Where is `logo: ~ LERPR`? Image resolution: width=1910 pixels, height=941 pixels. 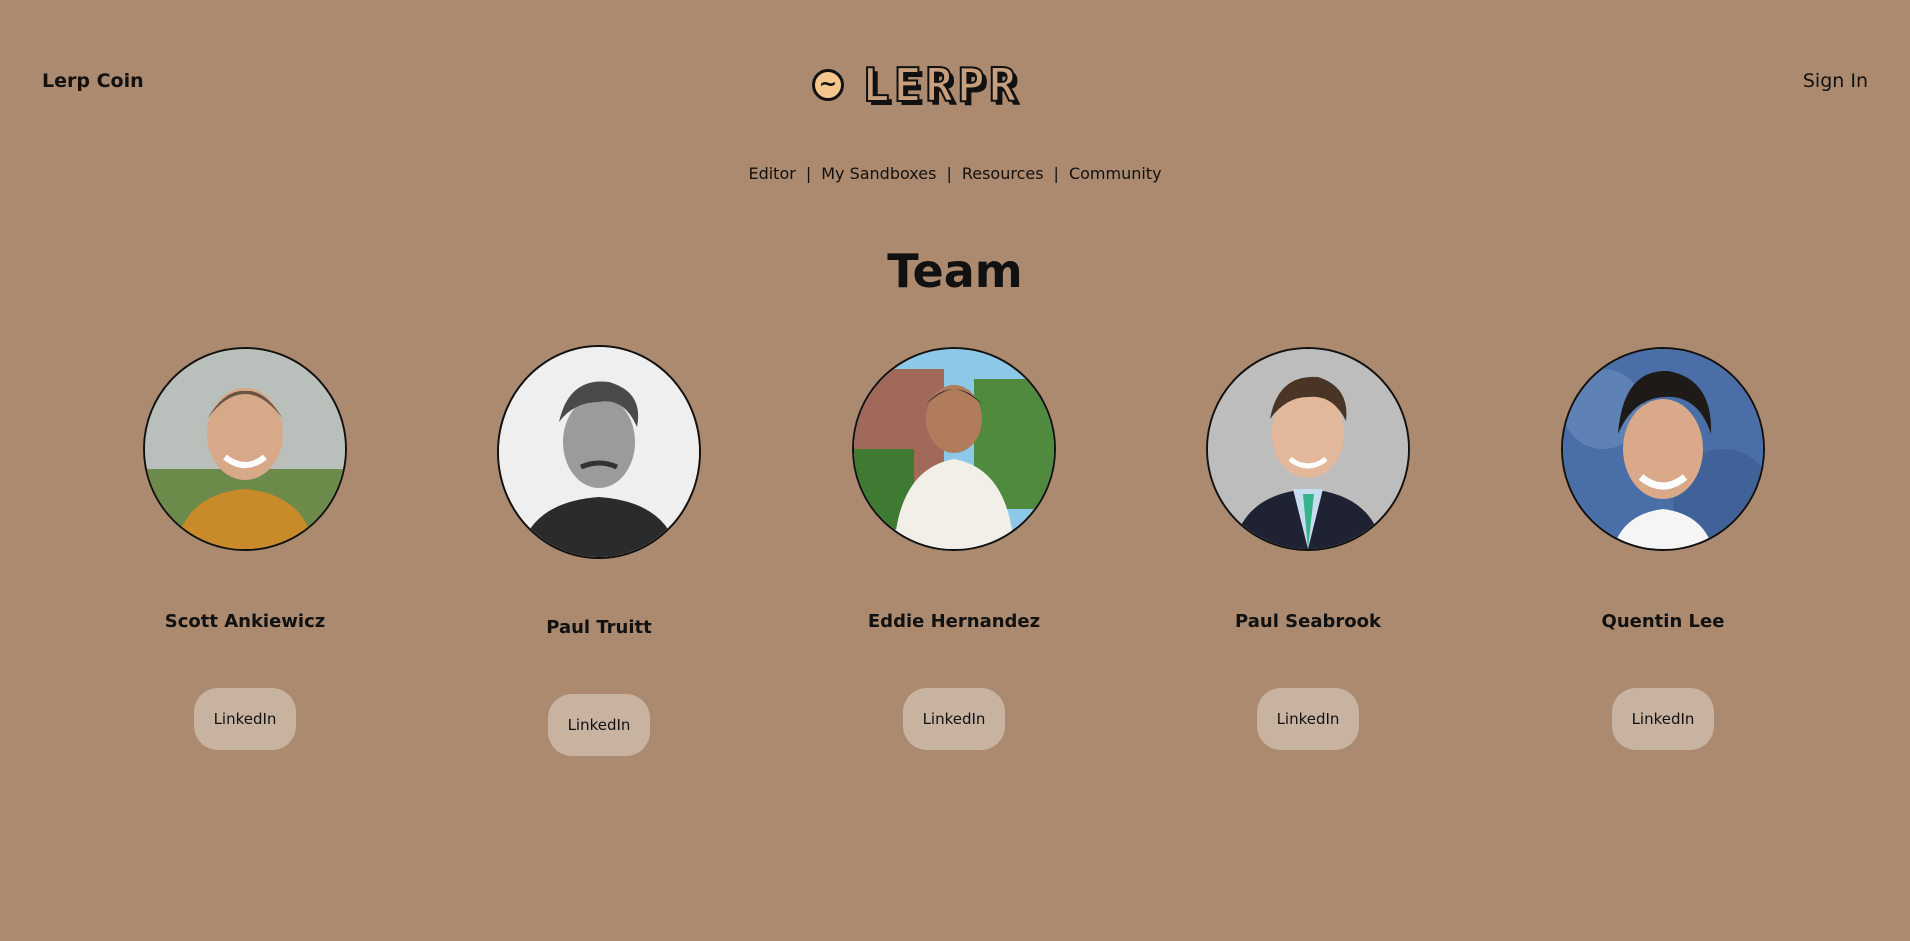
logo: ~ LERPR is located at coordinates (916, 85).